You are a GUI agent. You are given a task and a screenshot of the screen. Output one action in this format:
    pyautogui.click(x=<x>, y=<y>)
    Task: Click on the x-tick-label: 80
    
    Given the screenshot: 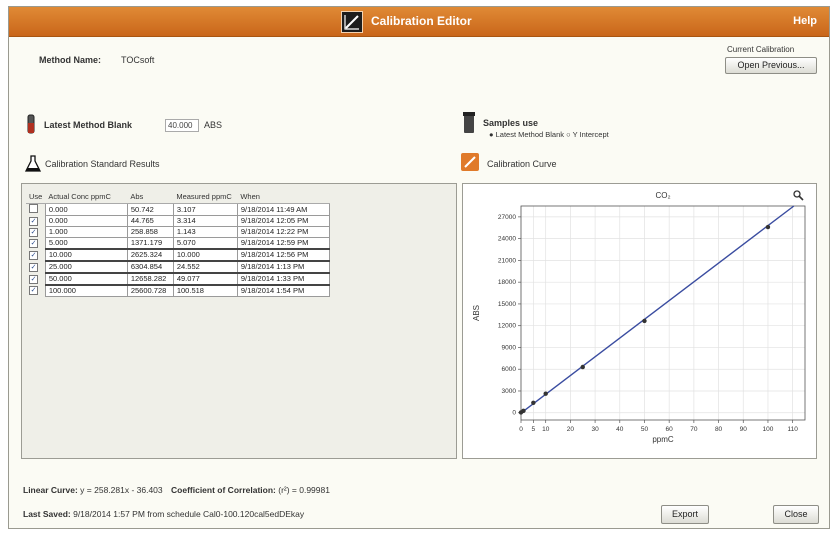 What is the action you would take?
    pyautogui.click(x=719, y=429)
    